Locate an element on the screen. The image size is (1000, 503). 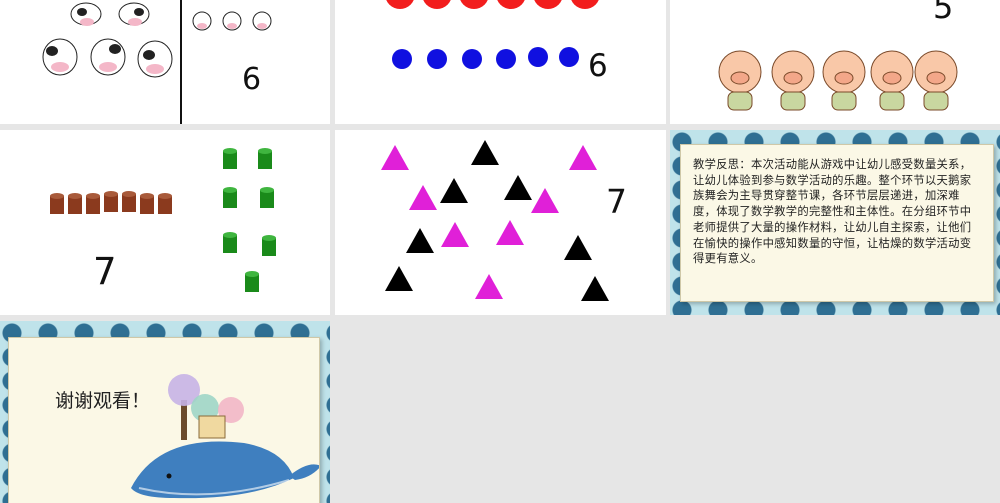
slide-thumbnail-thanks: 谢谢观看！ is located at coordinates (165, 412).